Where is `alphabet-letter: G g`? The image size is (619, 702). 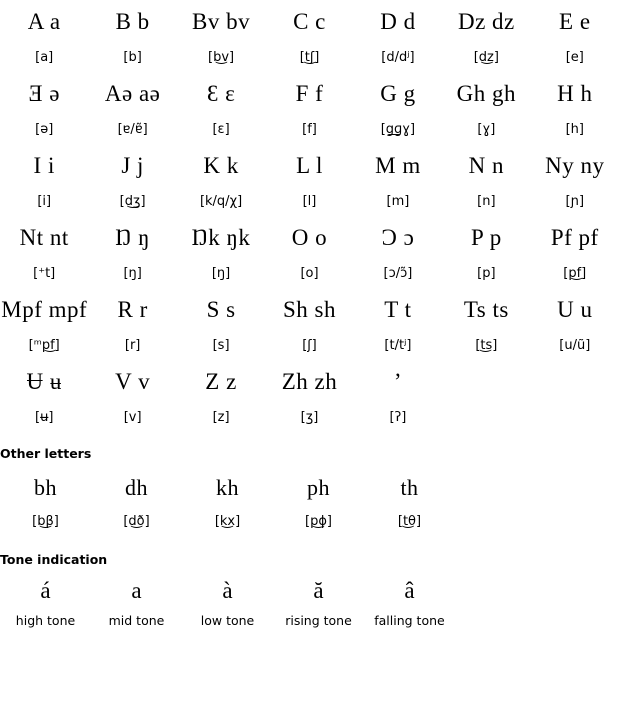 alphabet-letter: G g is located at coordinates (398, 93).